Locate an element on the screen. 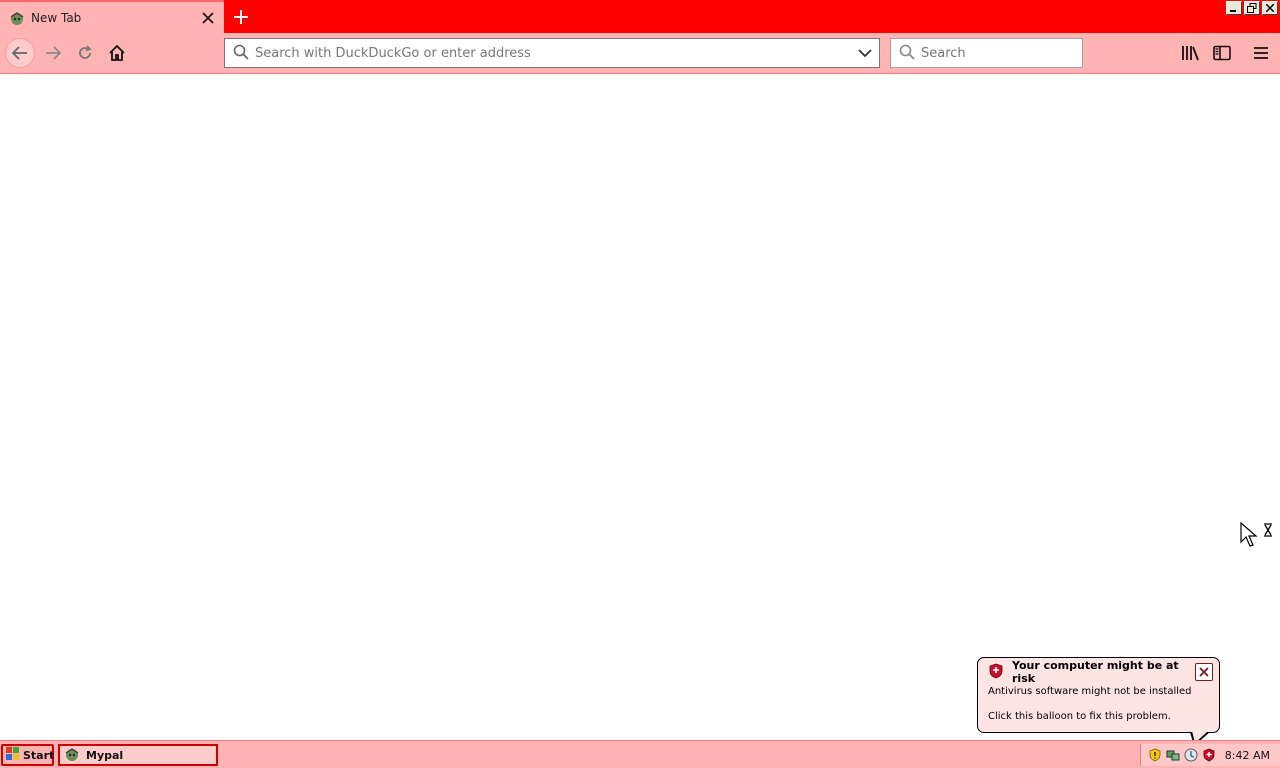 Image resolution: width=1280 pixels, height=768 pixels. start-button: Start is located at coordinates (27, 755).